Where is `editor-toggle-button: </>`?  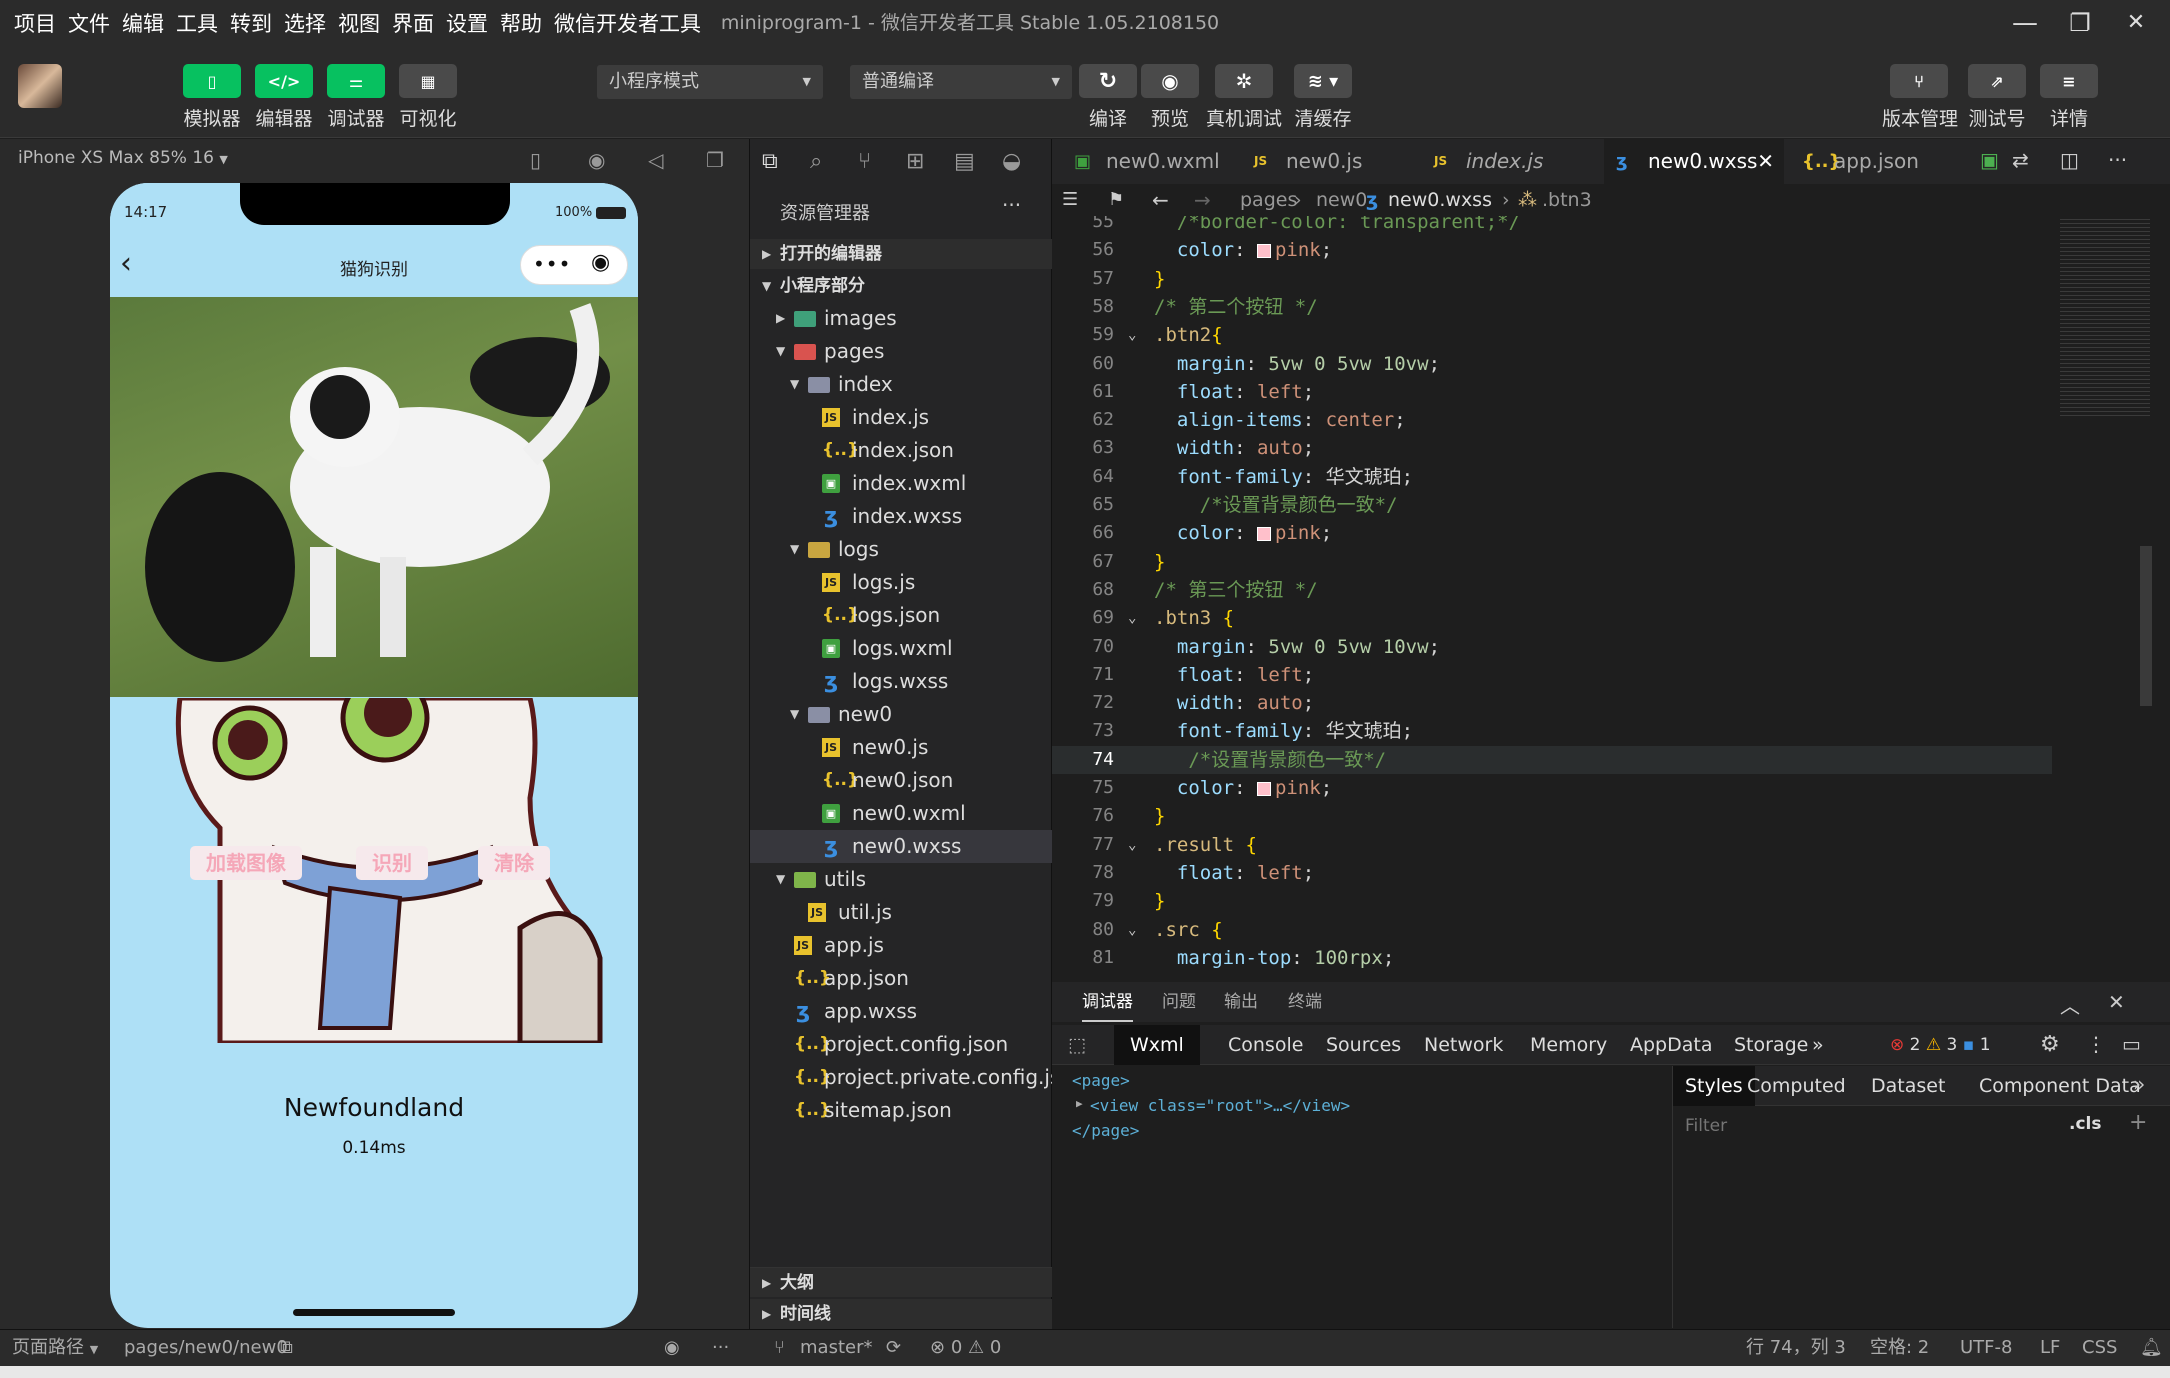
editor-toggle-button: </> is located at coordinates (284, 81).